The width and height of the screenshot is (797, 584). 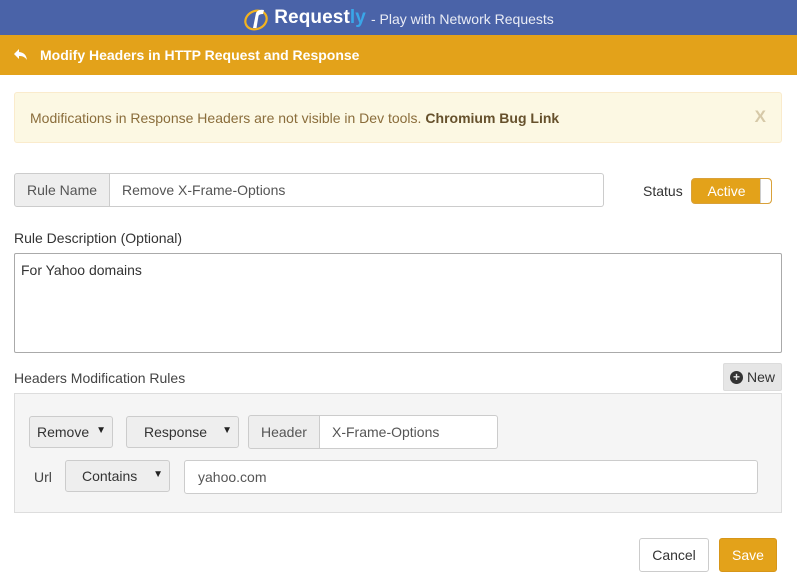 What do you see at coordinates (320, 17) in the screenshot?
I see `brand-name: Requestly` at bounding box center [320, 17].